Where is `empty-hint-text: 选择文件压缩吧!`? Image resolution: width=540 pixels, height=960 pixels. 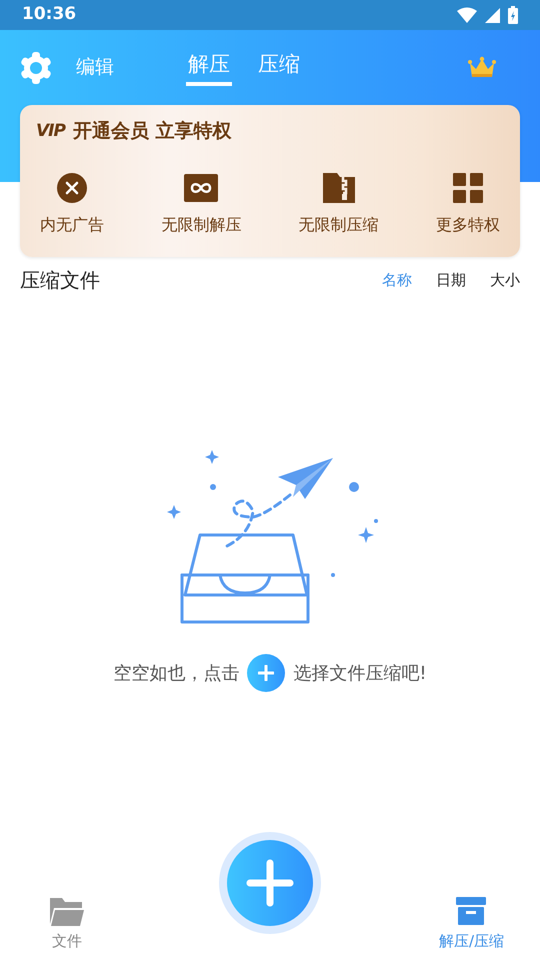
empty-hint-text: 选择文件压缩吧! is located at coordinates (360, 674).